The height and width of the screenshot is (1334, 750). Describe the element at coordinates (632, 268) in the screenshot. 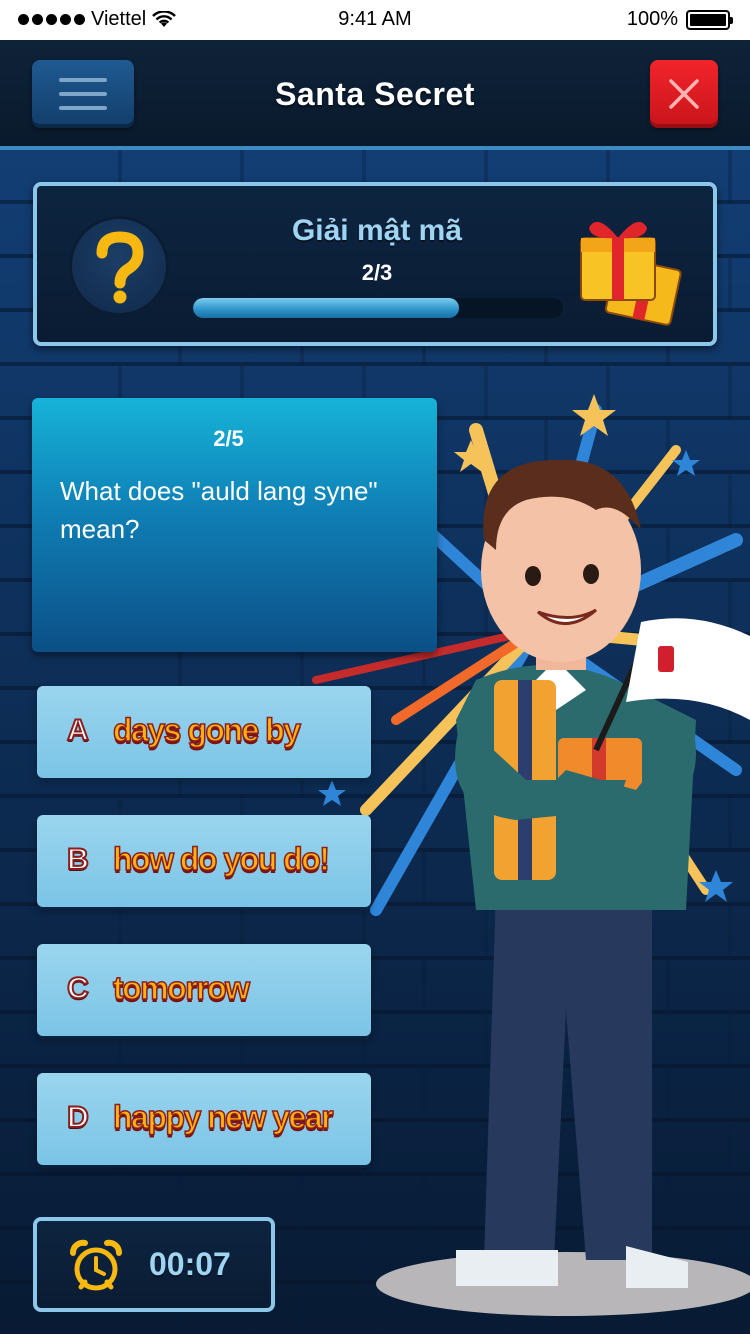

I see `gift-box-icon` at that location.